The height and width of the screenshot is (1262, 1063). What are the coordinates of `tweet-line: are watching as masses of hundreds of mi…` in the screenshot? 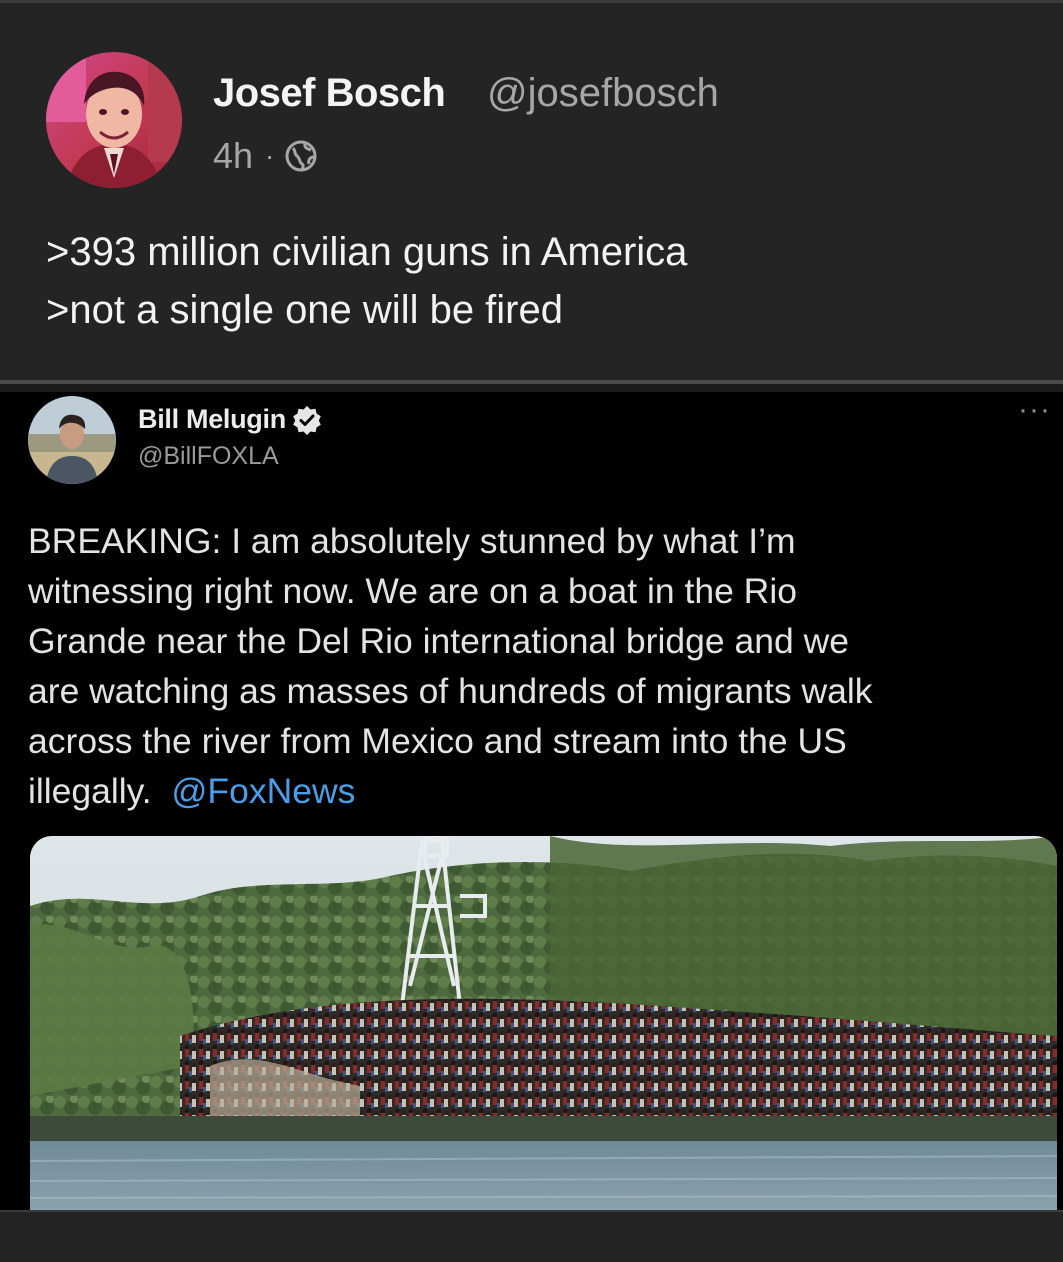 It's located at (450, 691).